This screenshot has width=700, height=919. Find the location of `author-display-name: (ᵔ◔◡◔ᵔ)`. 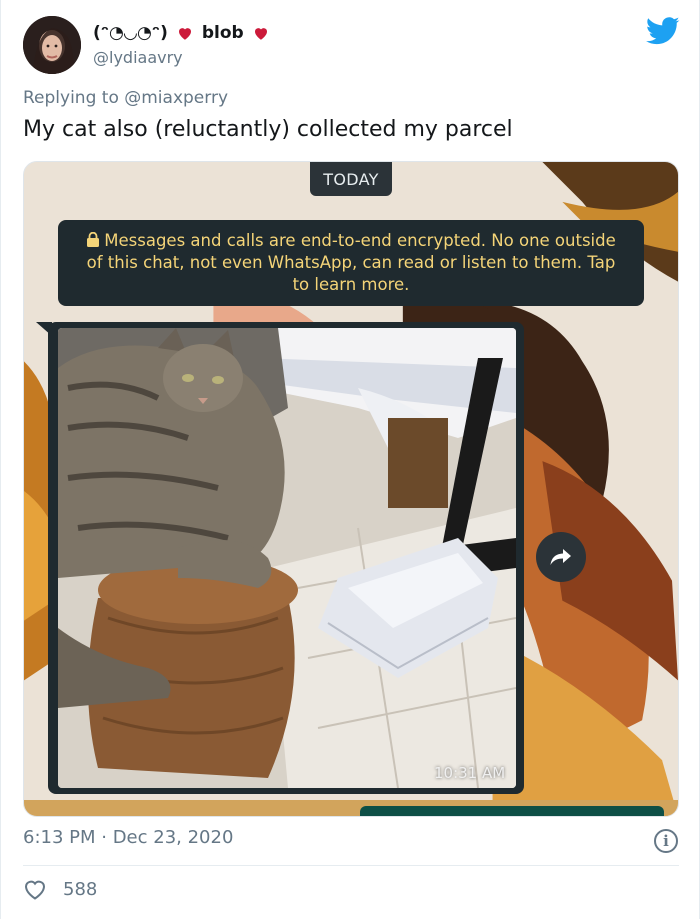

author-display-name: (ᵔ◔◡◔ᵔ) is located at coordinates (130, 33).